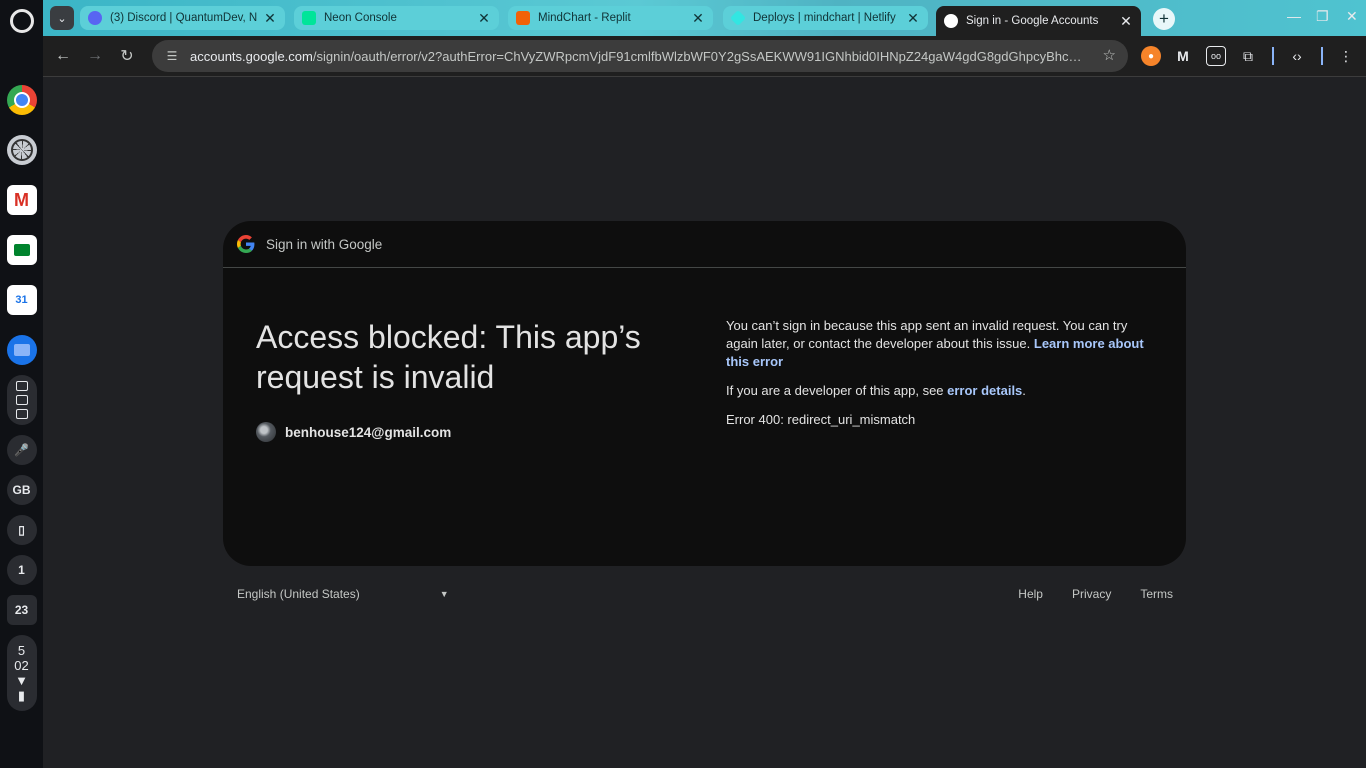 This screenshot has width=1366, height=768. I want to click on close-window-icon: ✕, so click(1352, 16).